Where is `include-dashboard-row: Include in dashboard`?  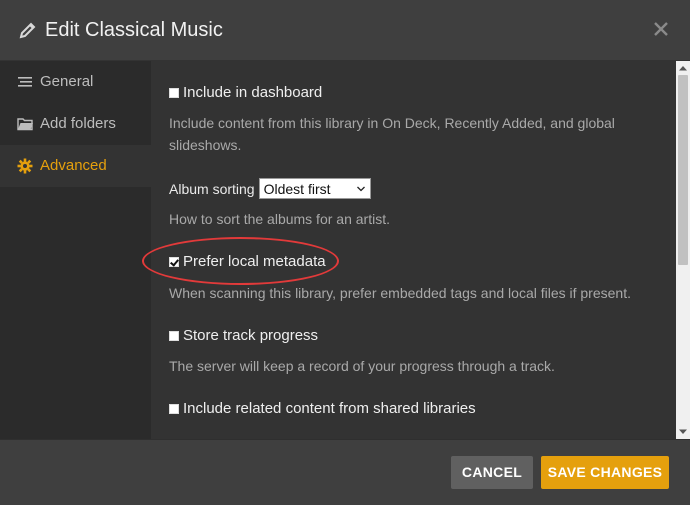
include-dashboard-row: Include in dashboard is located at coordinates (409, 92).